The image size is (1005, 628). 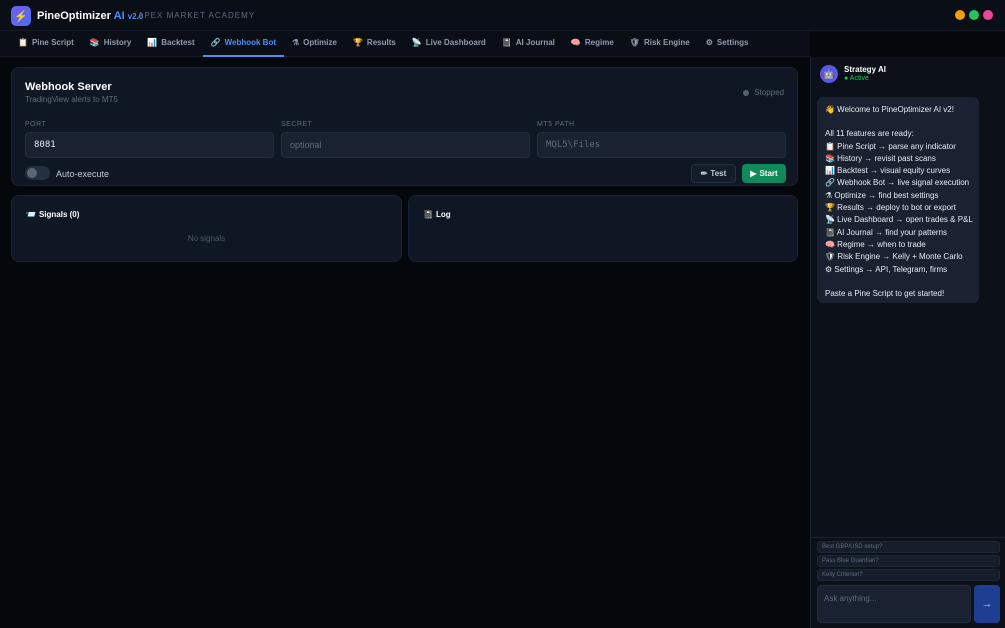 I want to click on log-title: 📓 Log, so click(x=437, y=214).